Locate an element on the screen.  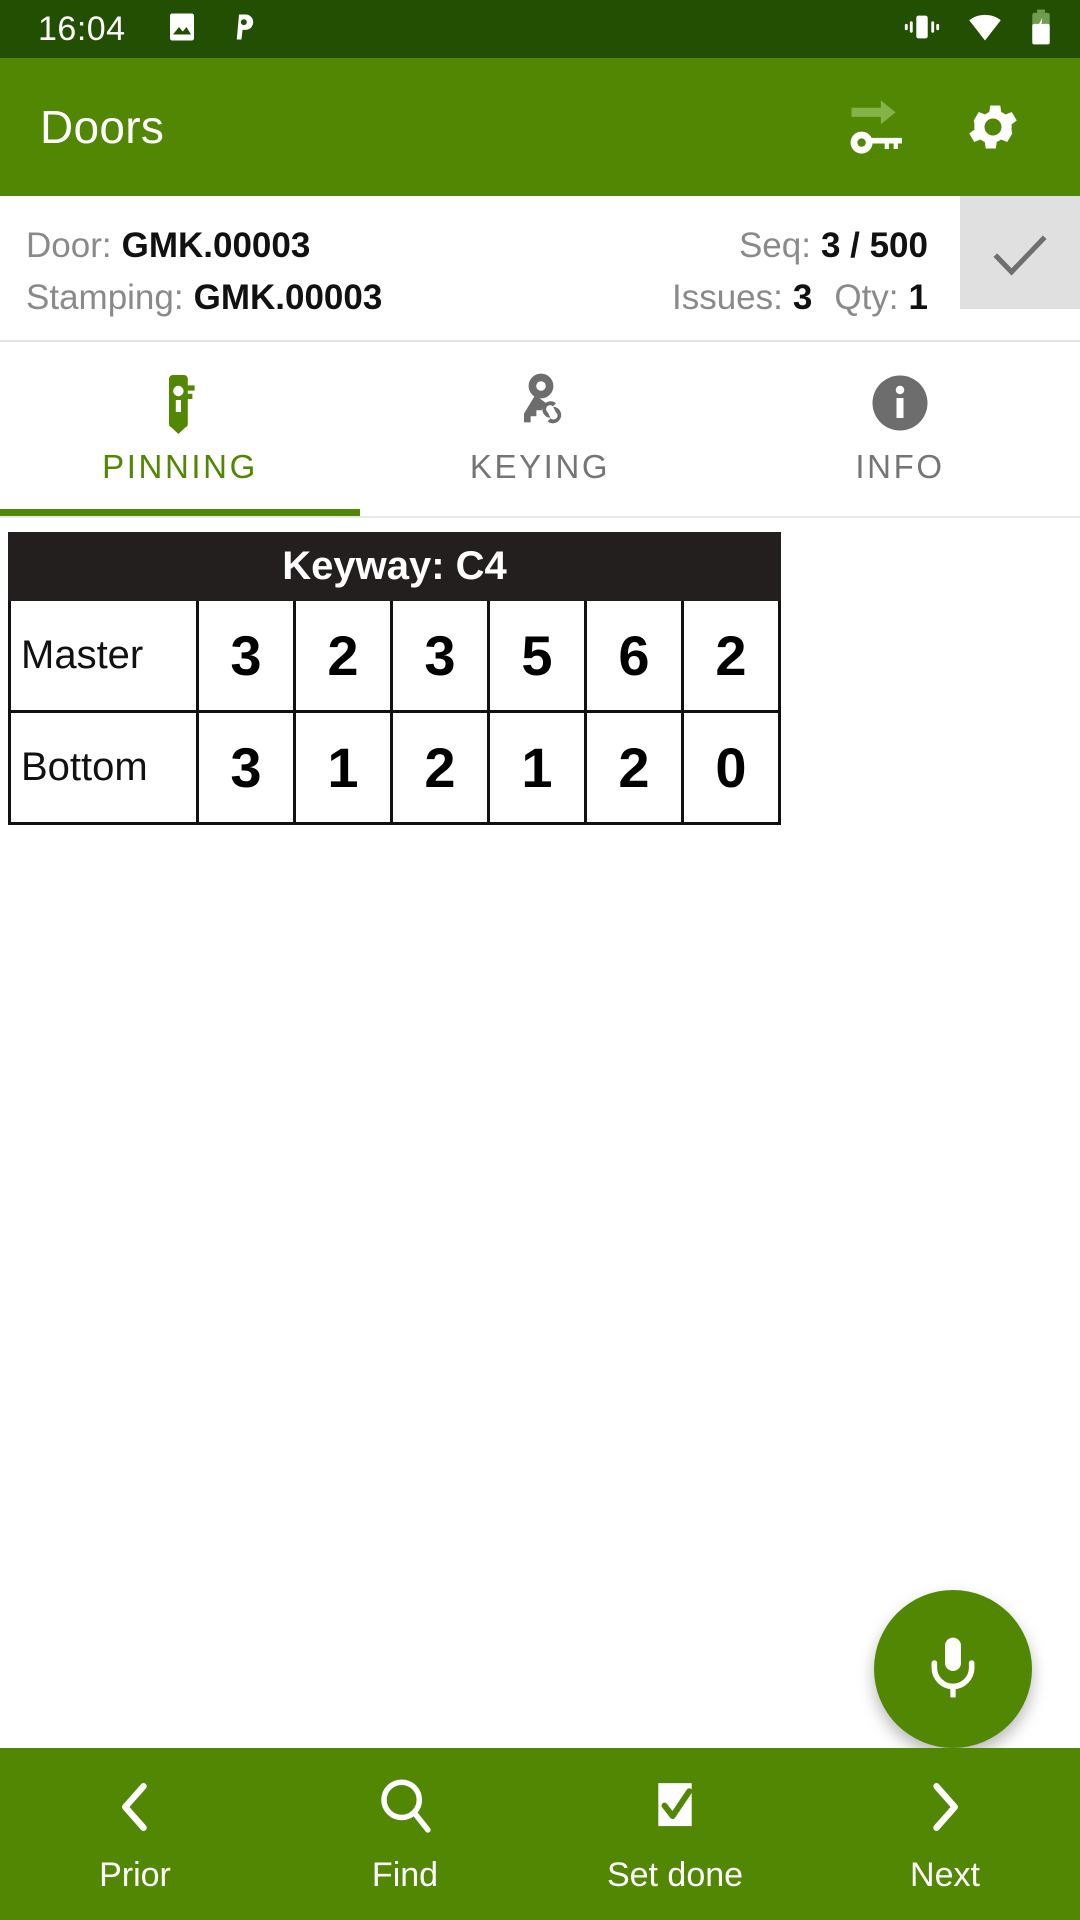
nav-find-label: Find is located at coordinates (405, 1874).